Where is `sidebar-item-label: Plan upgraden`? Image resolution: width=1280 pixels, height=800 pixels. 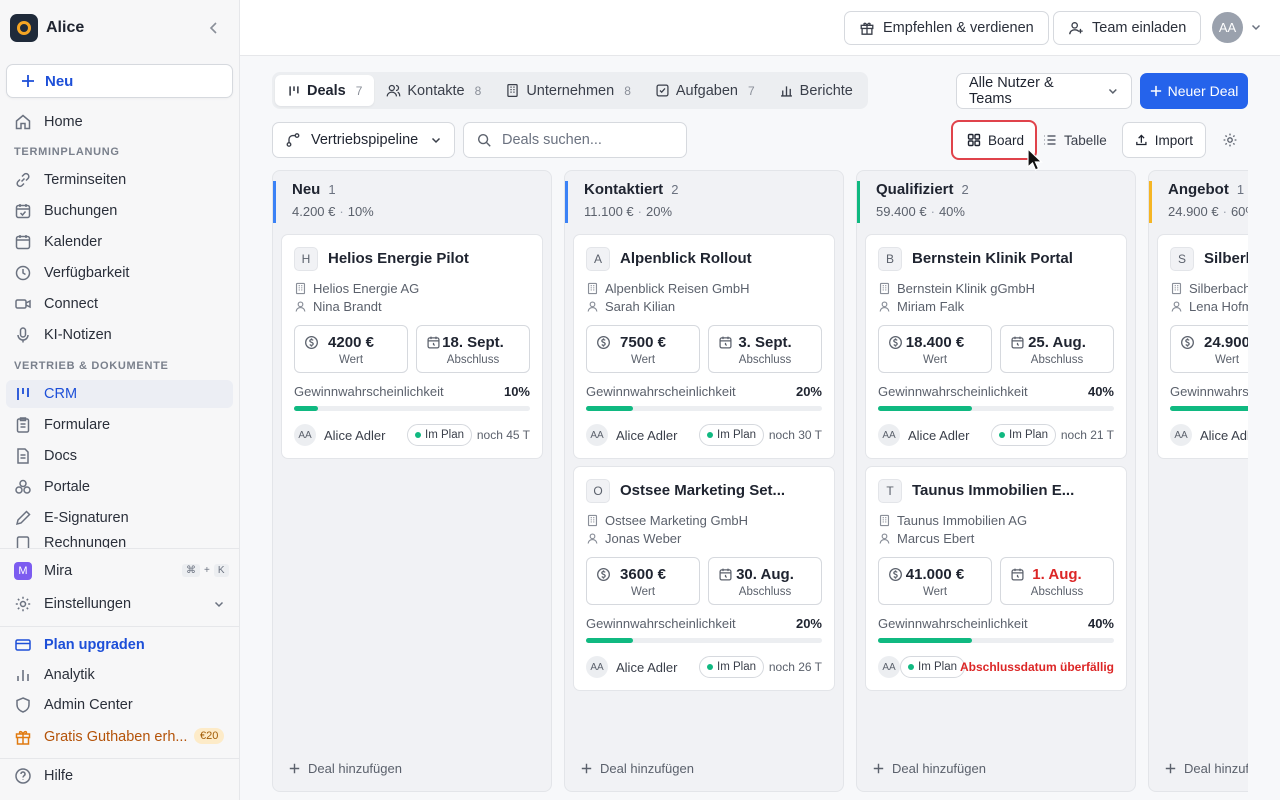
sidebar-item-label: Plan upgraden is located at coordinates (94, 645).